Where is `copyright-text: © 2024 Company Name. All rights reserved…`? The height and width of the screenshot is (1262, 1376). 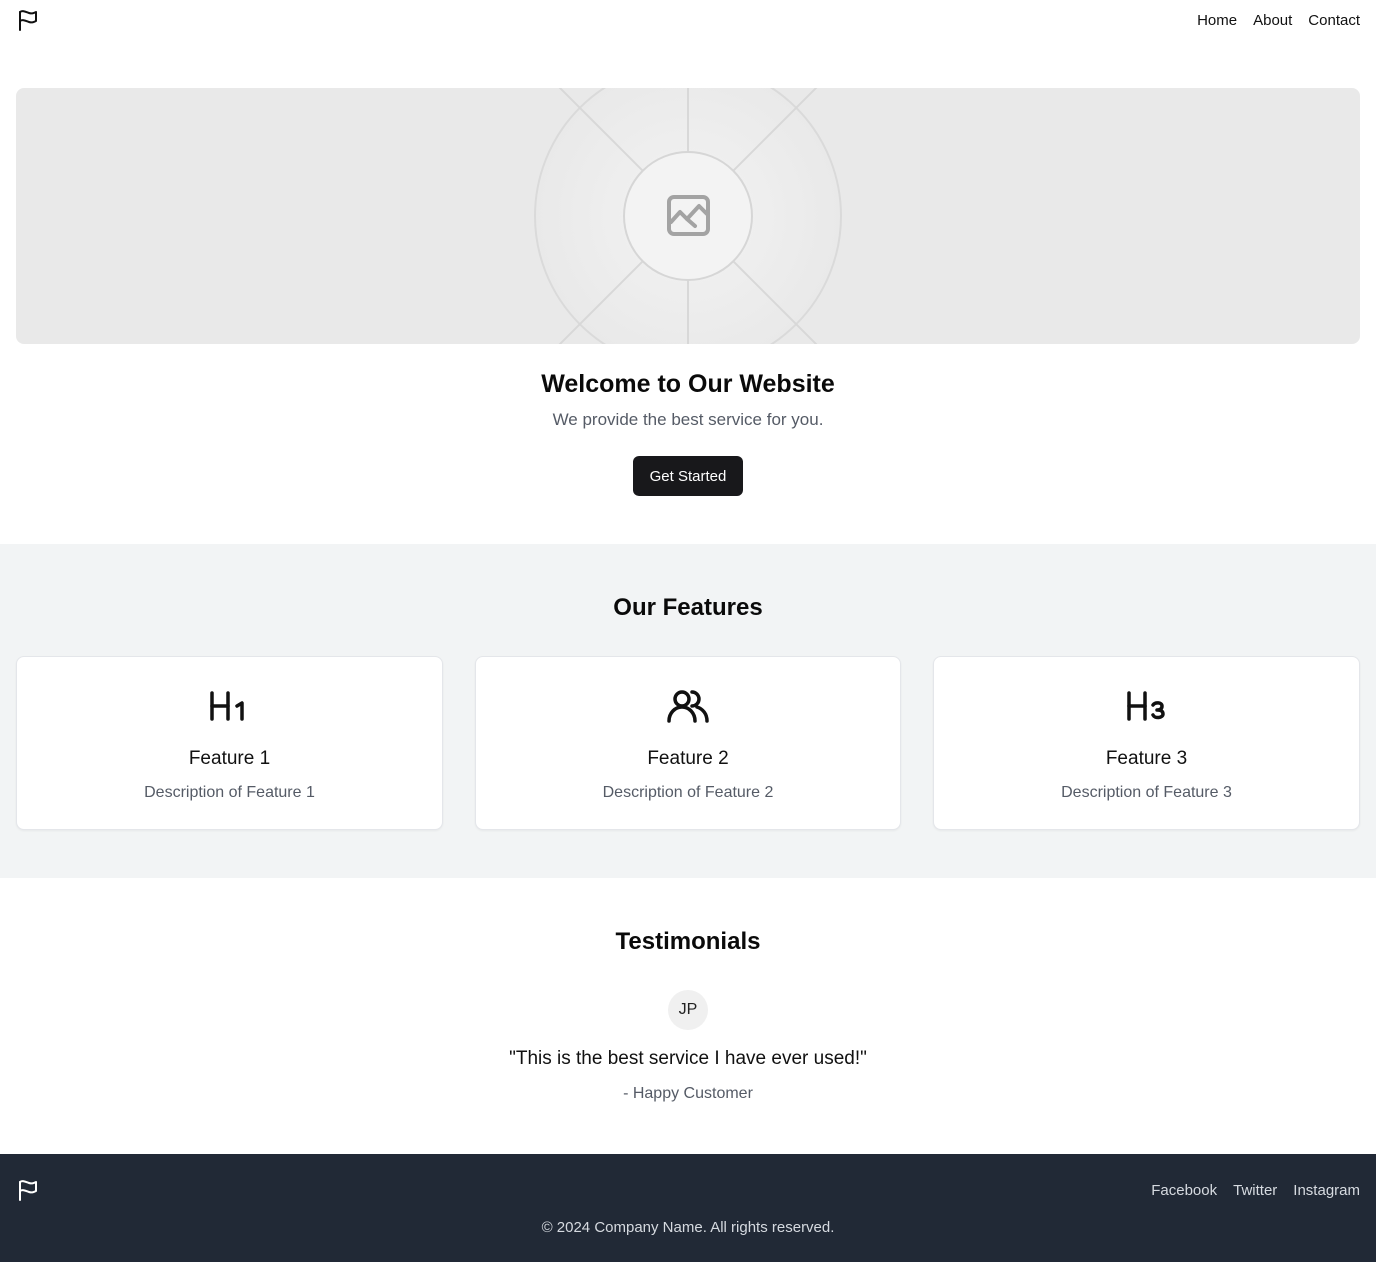
copyright-text: © 2024 Company Name. All rights reserved… is located at coordinates (688, 1227).